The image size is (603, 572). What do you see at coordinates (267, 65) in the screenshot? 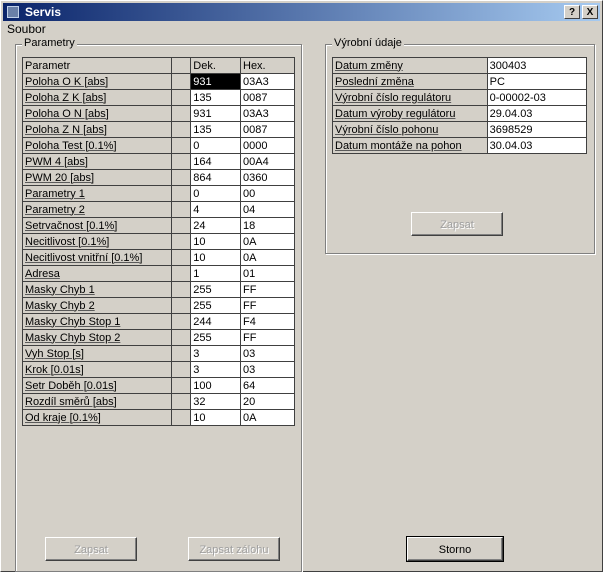
I see `header-hex: Hex.` at bounding box center [267, 65].